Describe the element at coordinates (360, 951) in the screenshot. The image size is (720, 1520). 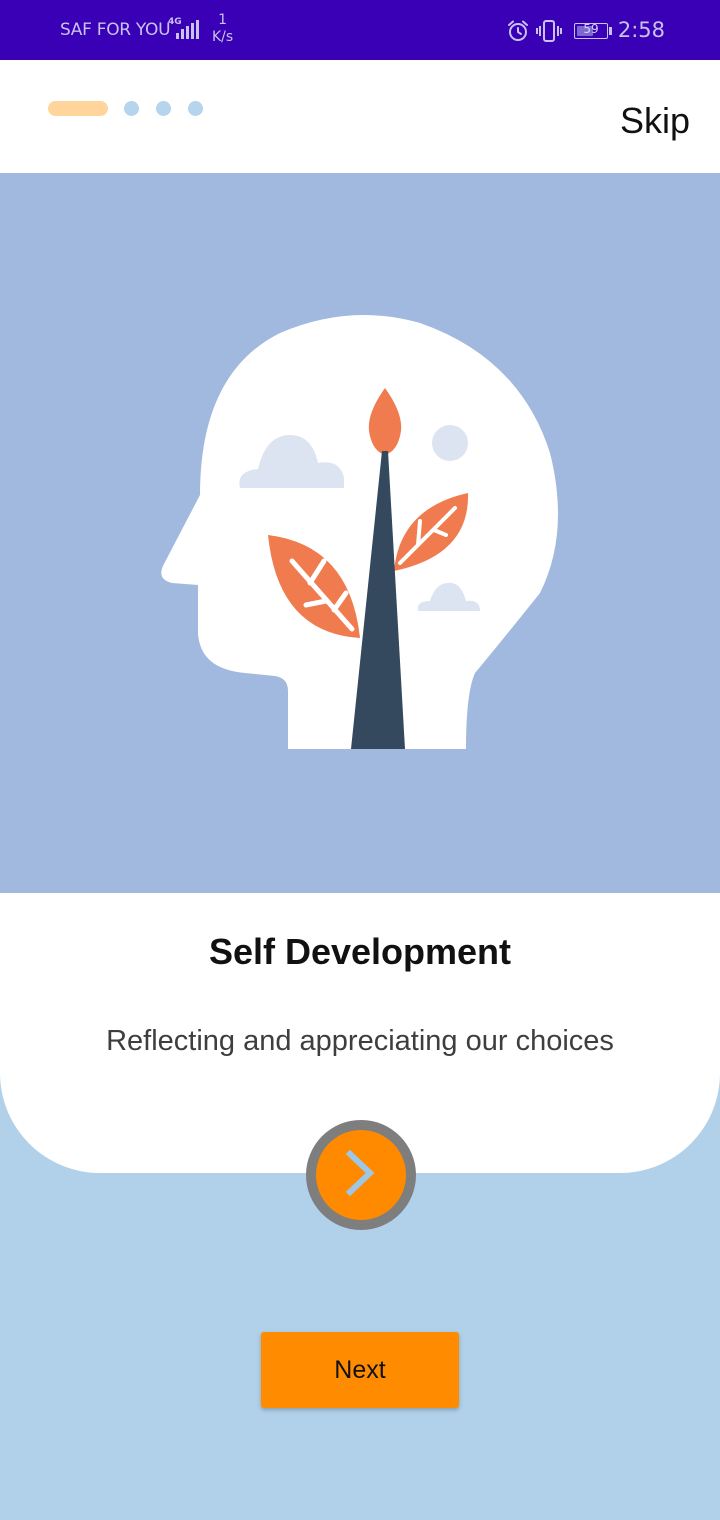
I see `page-title: Self Development` at that location.